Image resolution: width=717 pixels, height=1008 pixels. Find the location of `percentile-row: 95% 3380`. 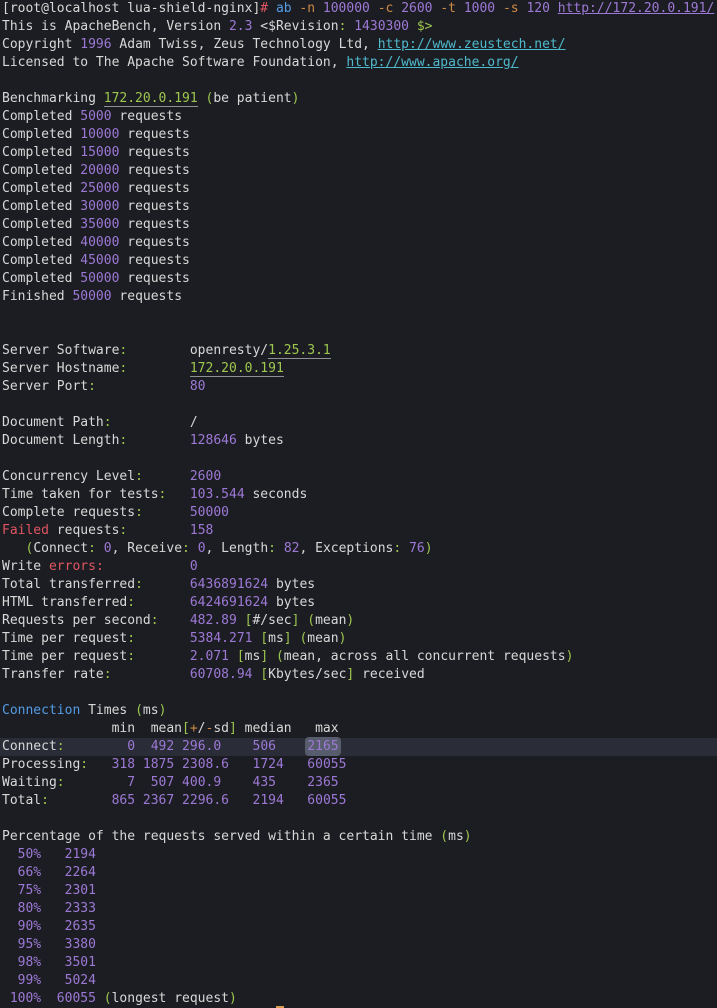

percentile-row: 95% 3380 is located at coordinates (358, 945).